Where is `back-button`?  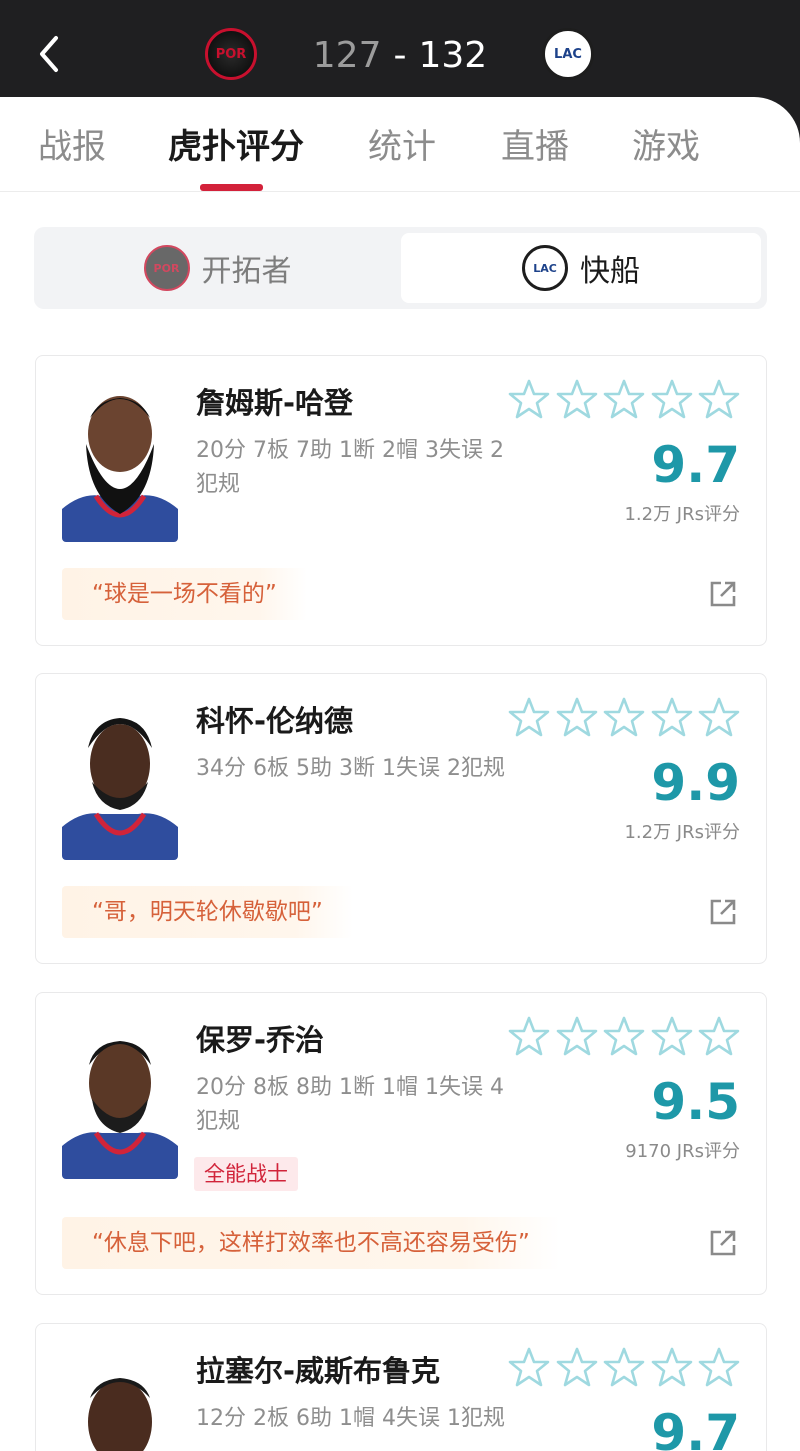 back-button is located at coordinates (56, 54).